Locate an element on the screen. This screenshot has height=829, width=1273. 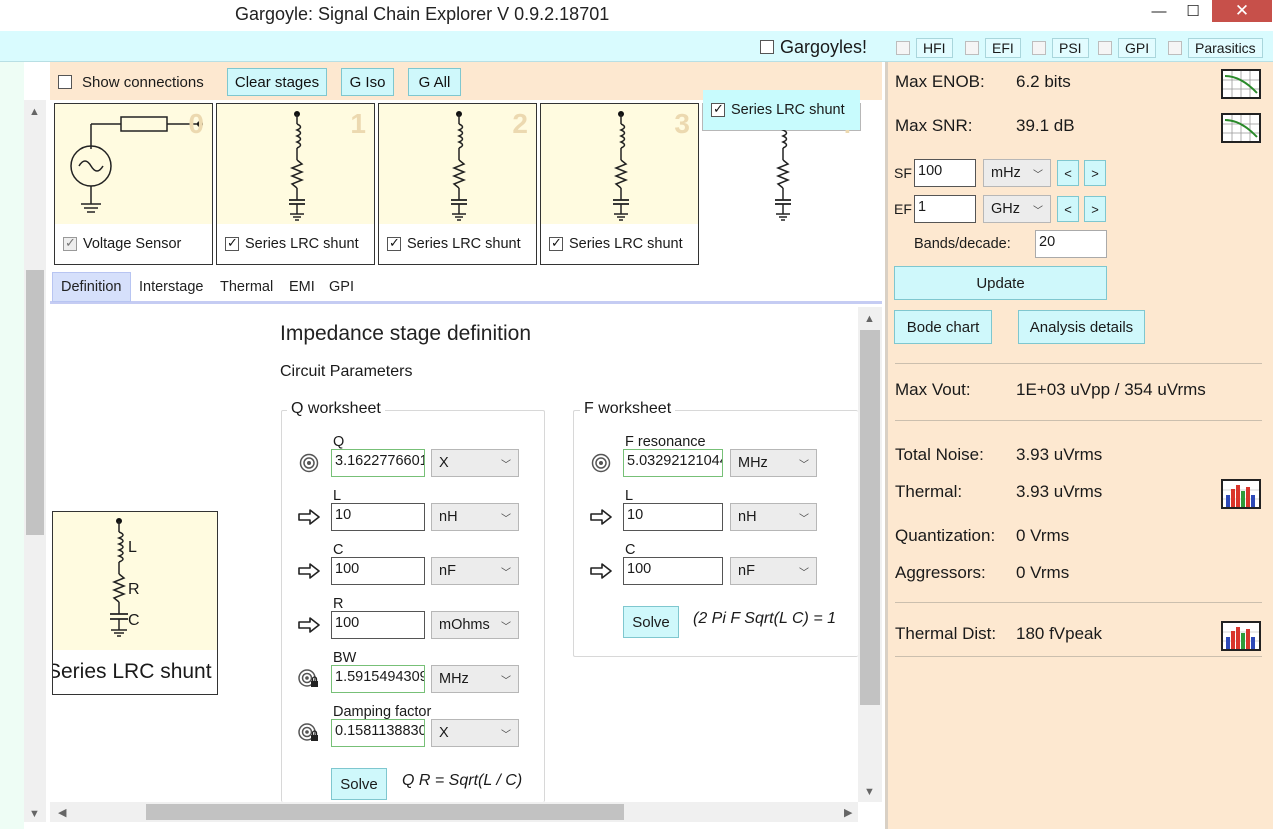
stage-4-checkbox is located at coordinates (718, 109).